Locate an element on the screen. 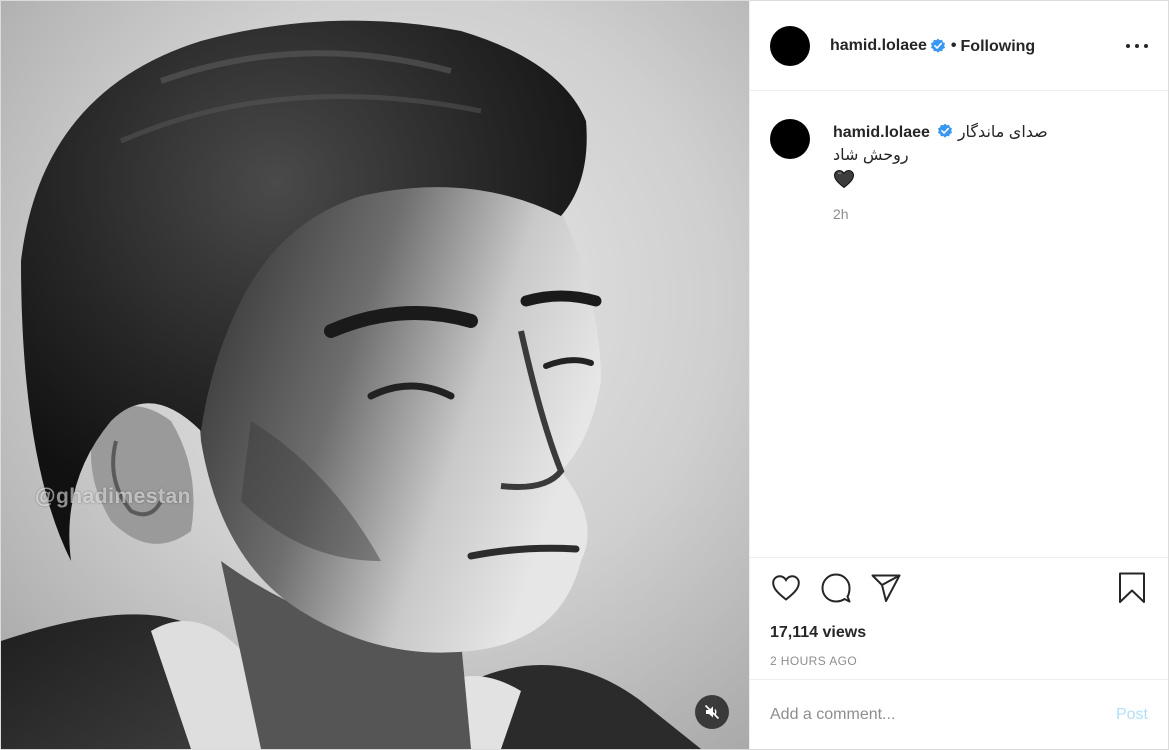  caption-avatar is located at coordinates (790, 139).